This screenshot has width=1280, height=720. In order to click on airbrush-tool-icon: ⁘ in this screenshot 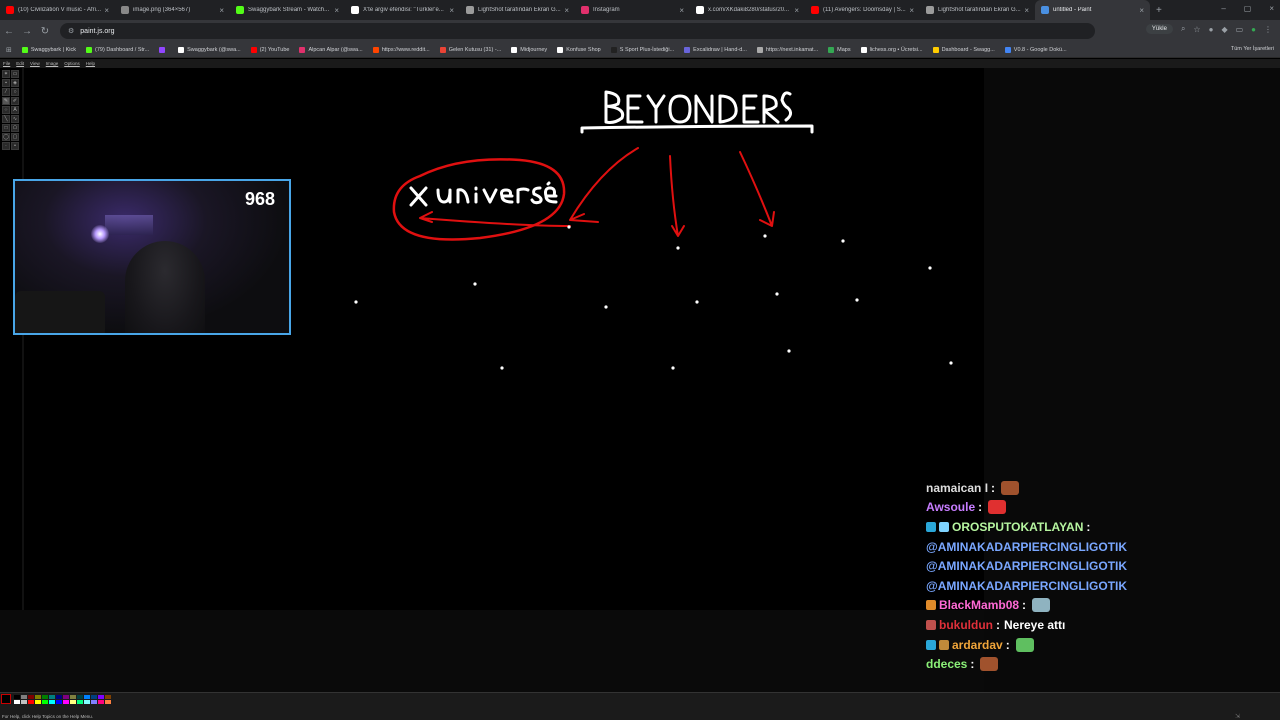, I will do `click(6, 110)`.